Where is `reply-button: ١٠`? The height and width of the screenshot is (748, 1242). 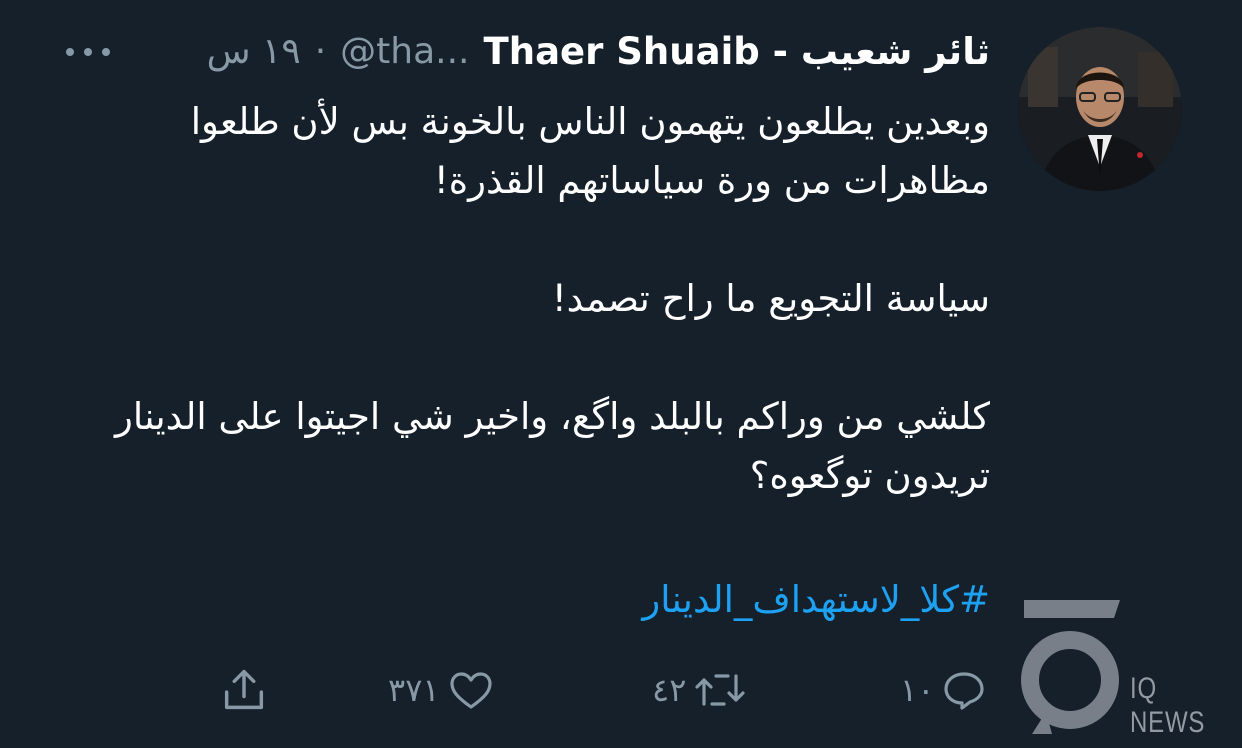
reply-button: ١٠ is located at coordinates (944, 690).